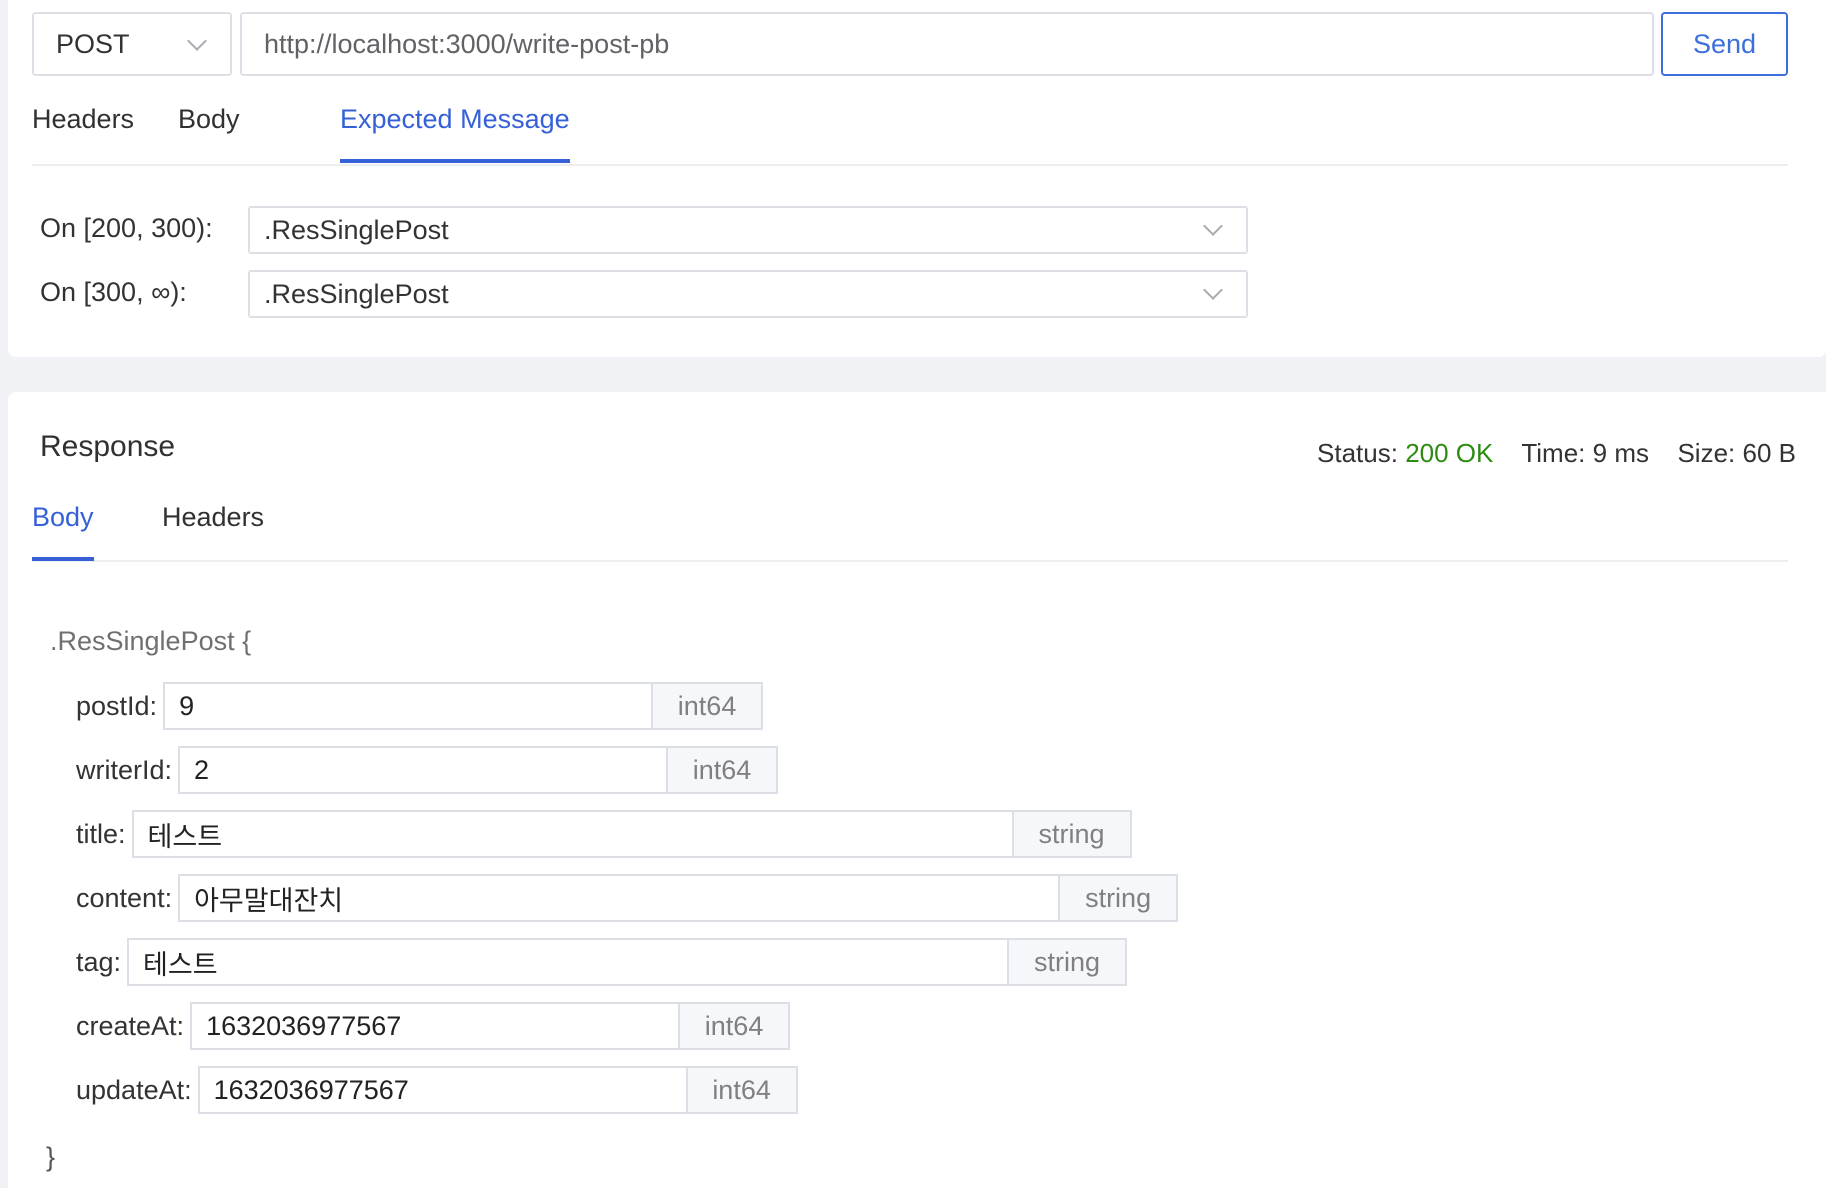 The image size is (1826, 1188). Describe the element at coordinates (356, 229) in the screenshot. I see `expected-success-value: .ResSinglePost` at that location.